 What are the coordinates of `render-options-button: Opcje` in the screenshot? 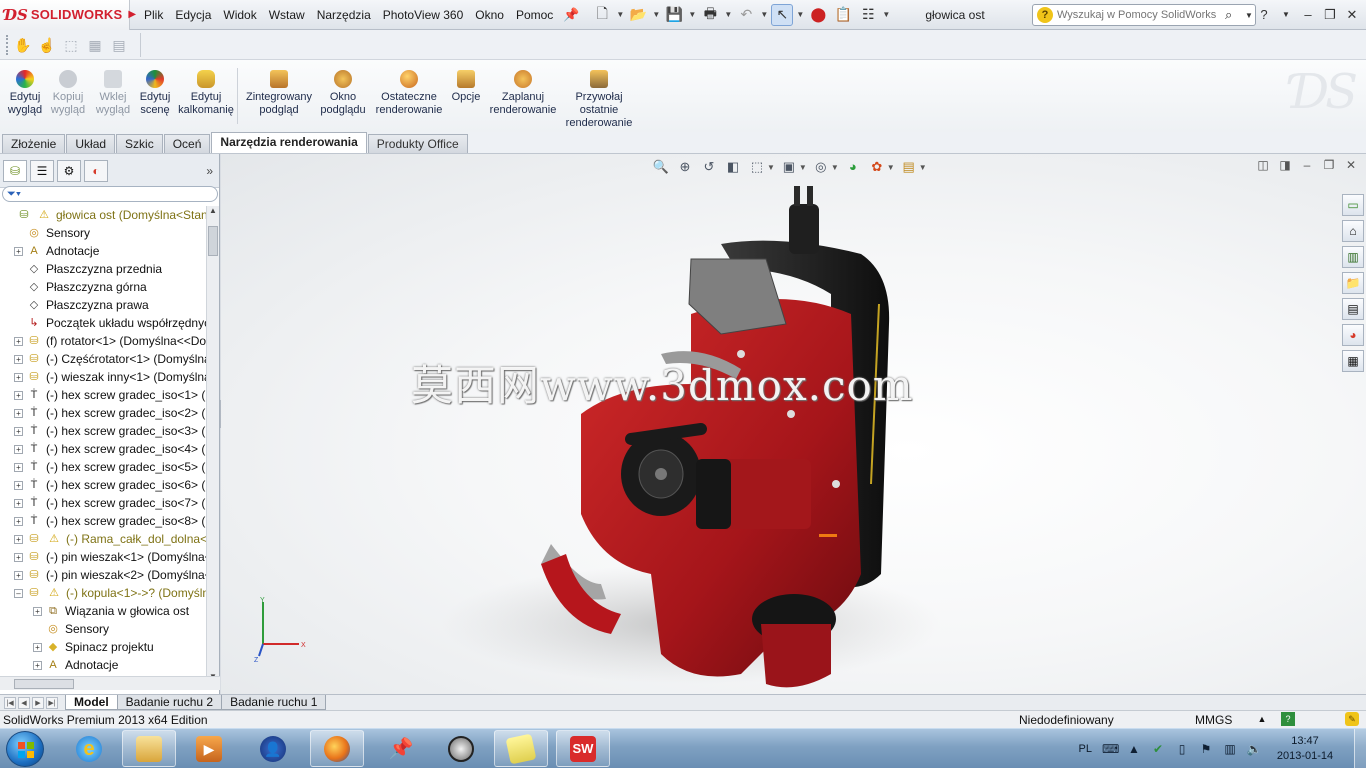 It's located at (466, 87).